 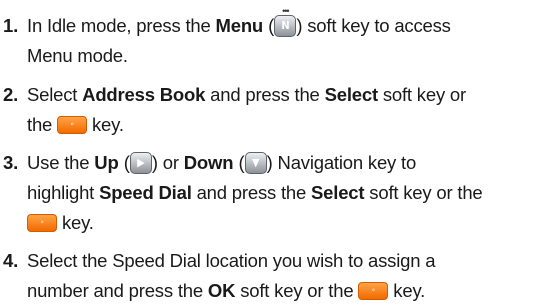 I want to click on up-key-label: Up, so click(x=106, y=162).